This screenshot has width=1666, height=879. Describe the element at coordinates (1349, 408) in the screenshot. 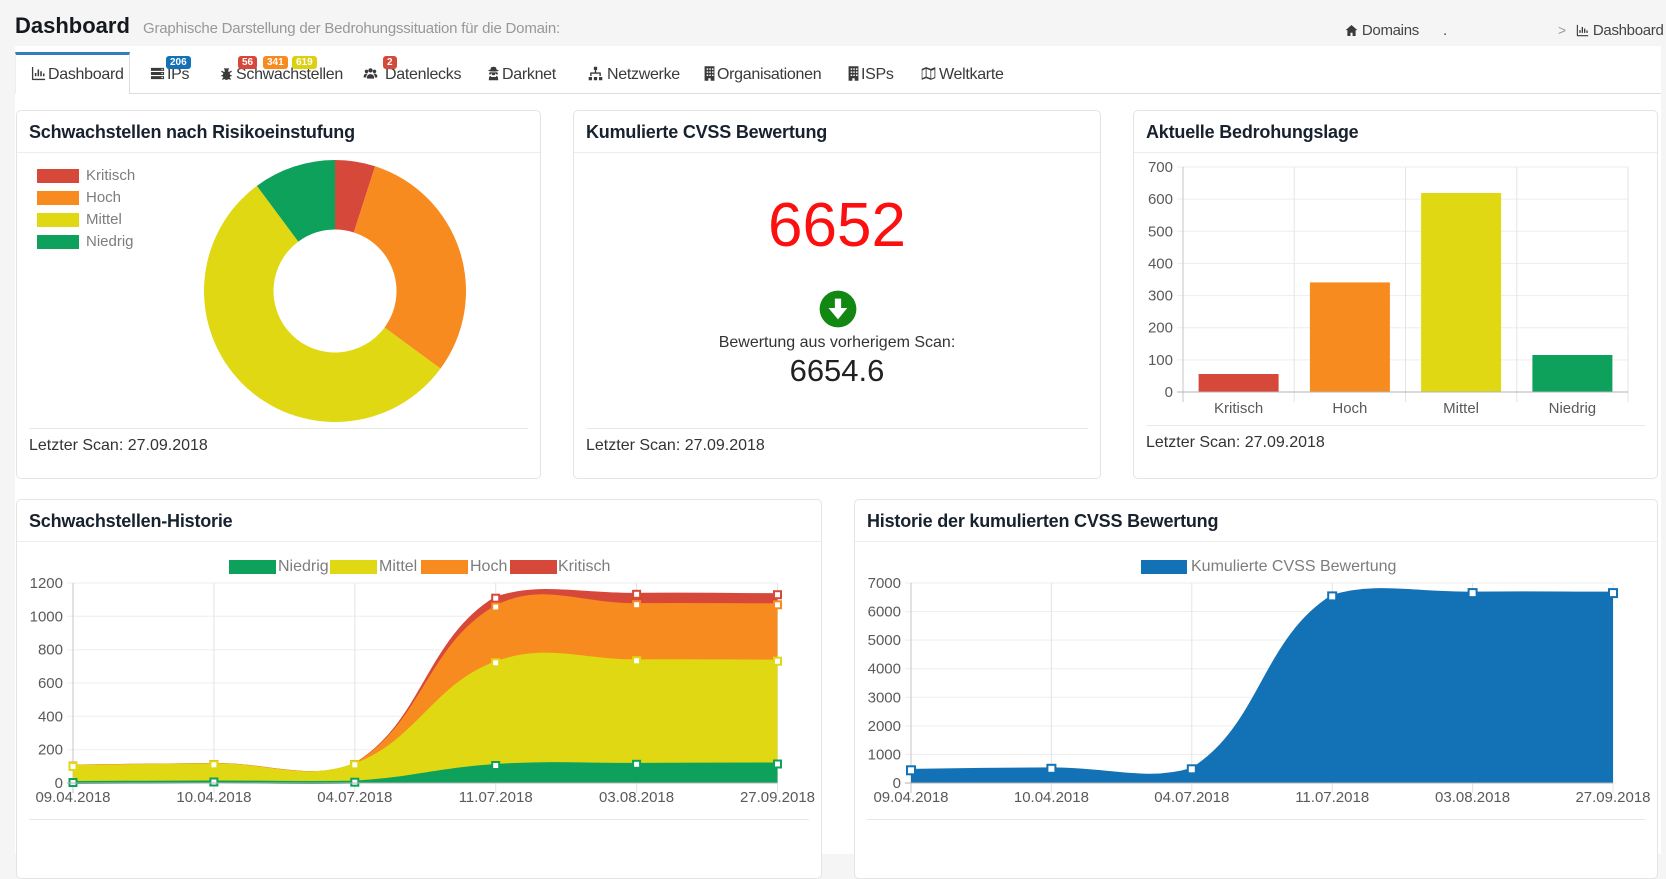

I see `svg-text: Hoch` at that location.